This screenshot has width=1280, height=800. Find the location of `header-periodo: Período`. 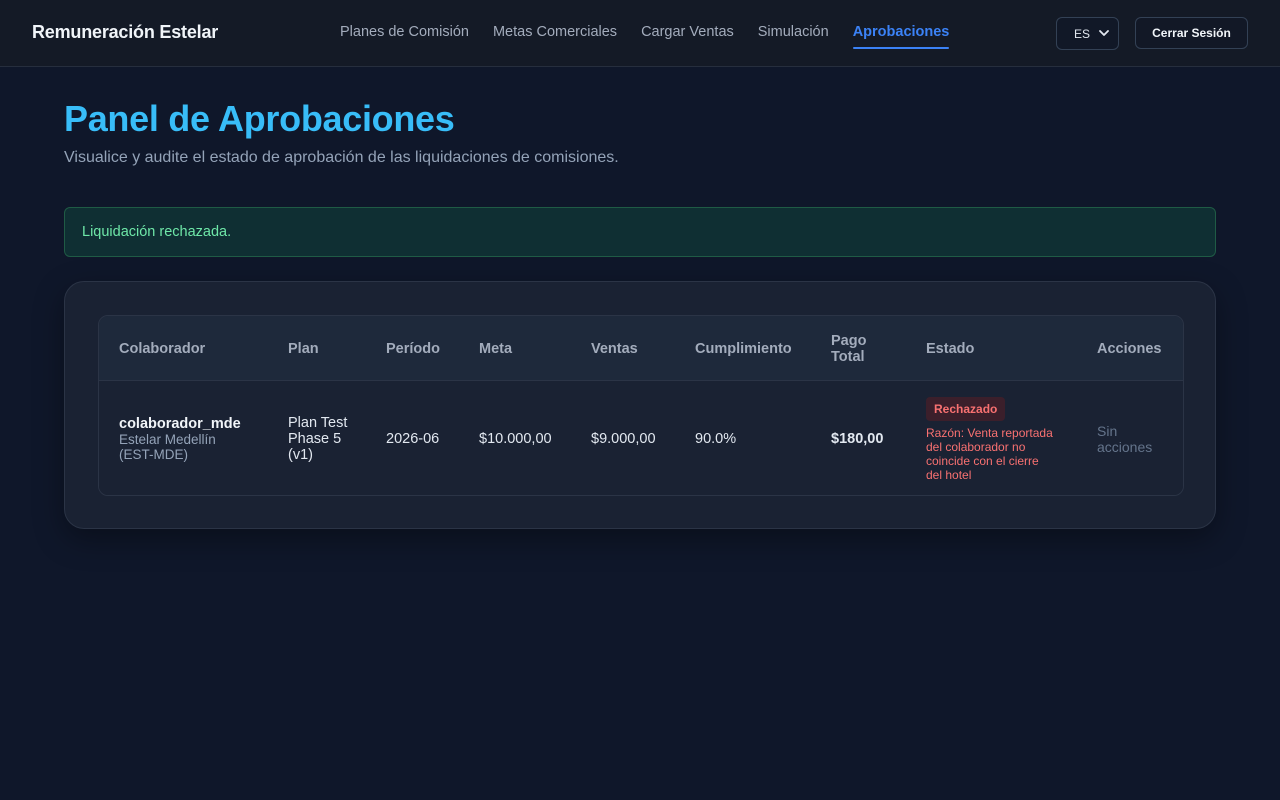

header-periodo: Período is located at coordinates (413, 348).